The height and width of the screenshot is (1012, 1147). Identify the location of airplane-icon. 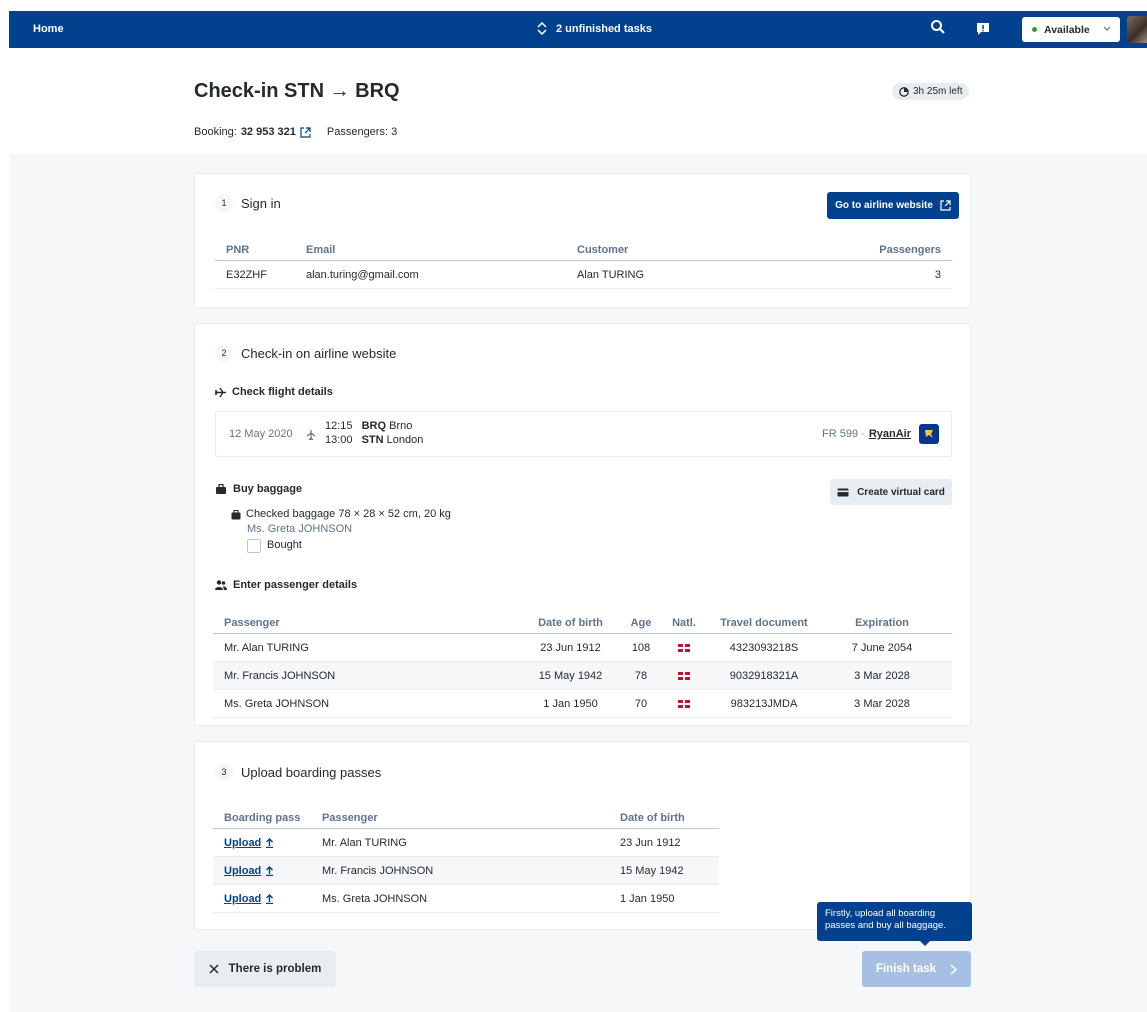
(311, 435).